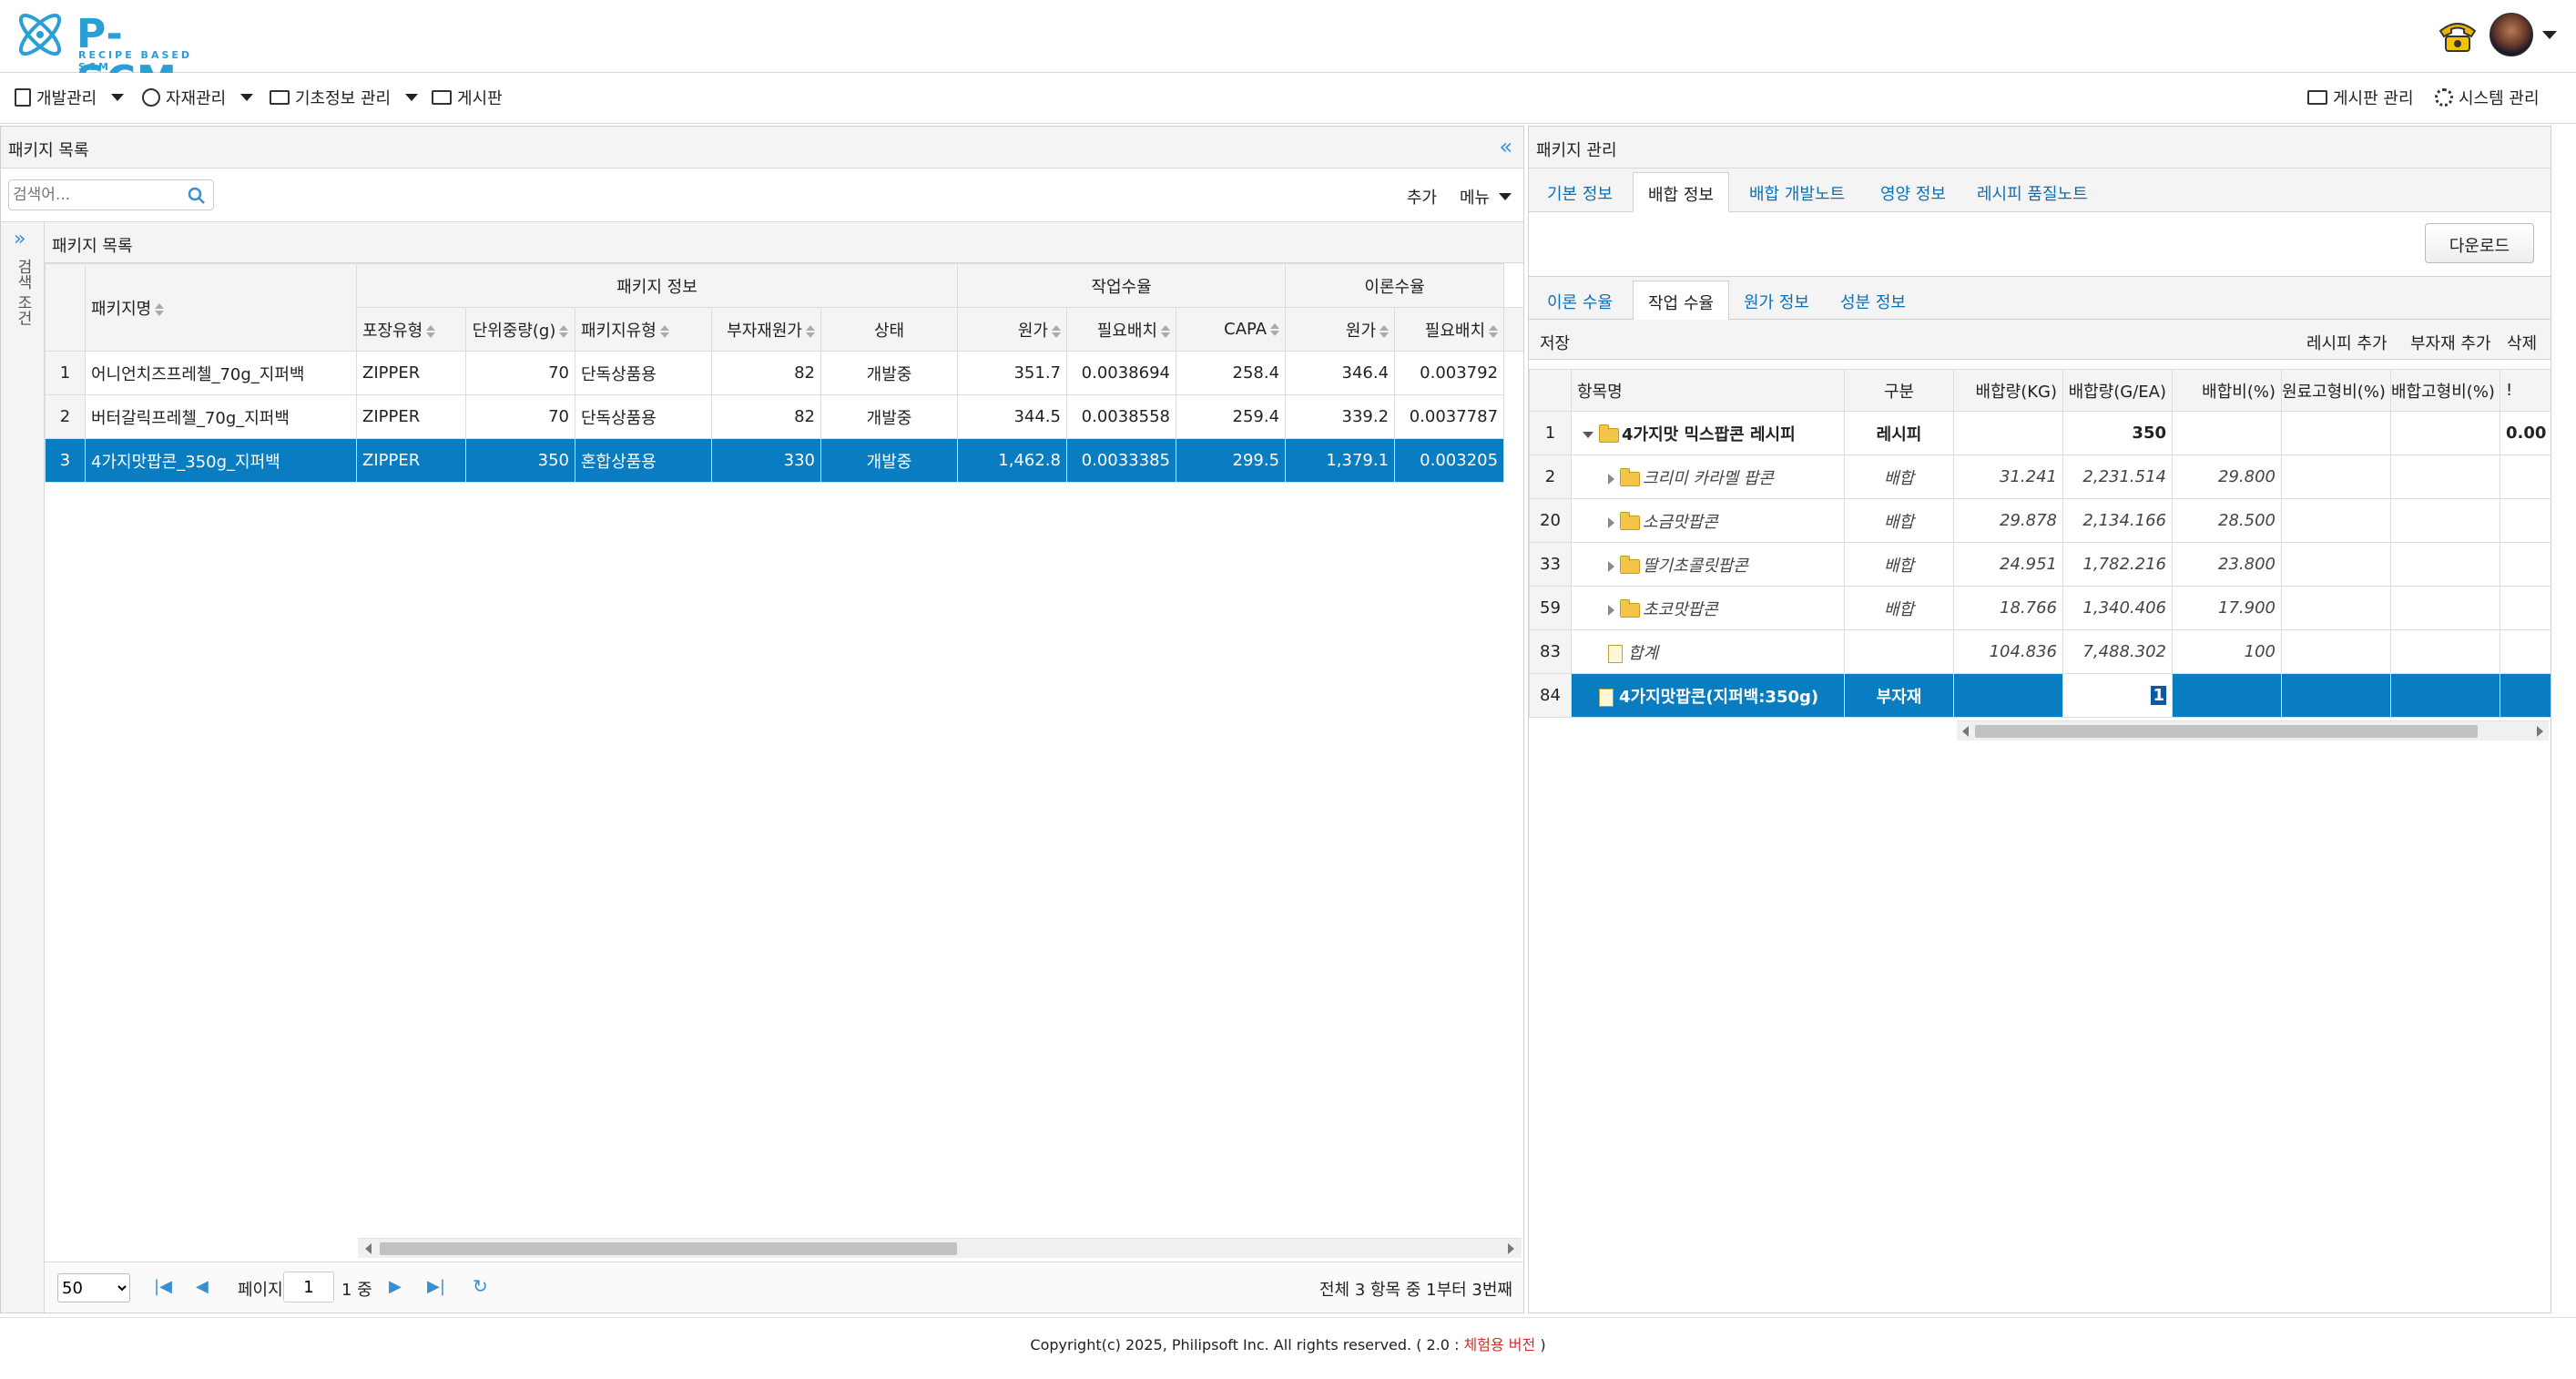  Describe the element at coordinates (889, 330) in the screenshot. I see `column-header-status: 상태` at that location.